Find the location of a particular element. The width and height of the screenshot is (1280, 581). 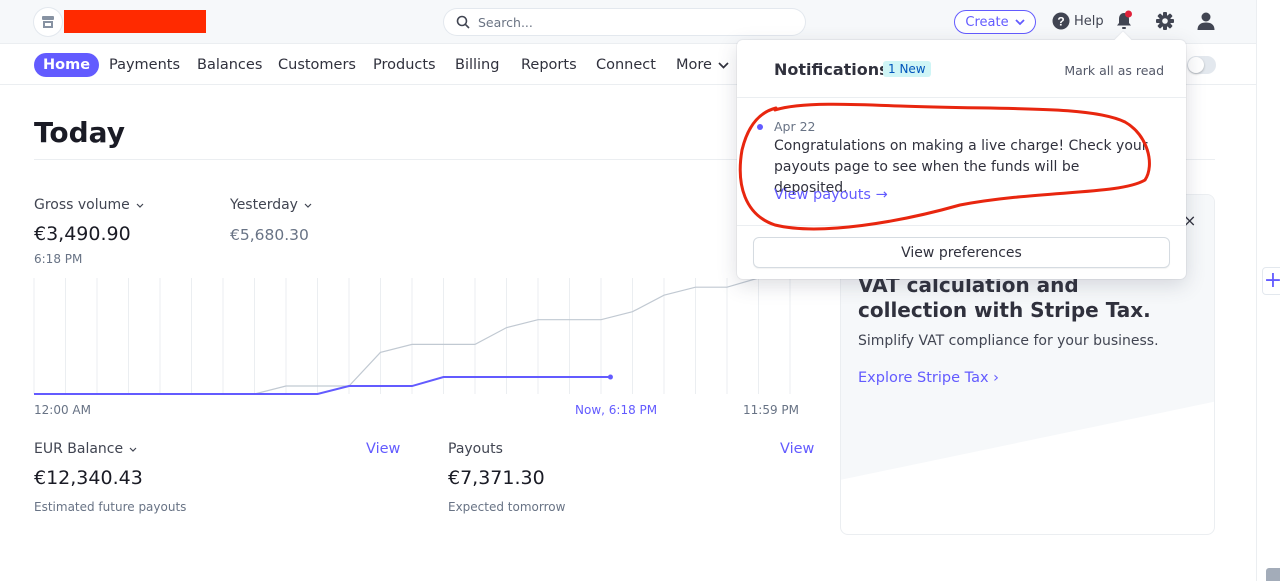

gear-icon is located at coordinates (1165, 21).